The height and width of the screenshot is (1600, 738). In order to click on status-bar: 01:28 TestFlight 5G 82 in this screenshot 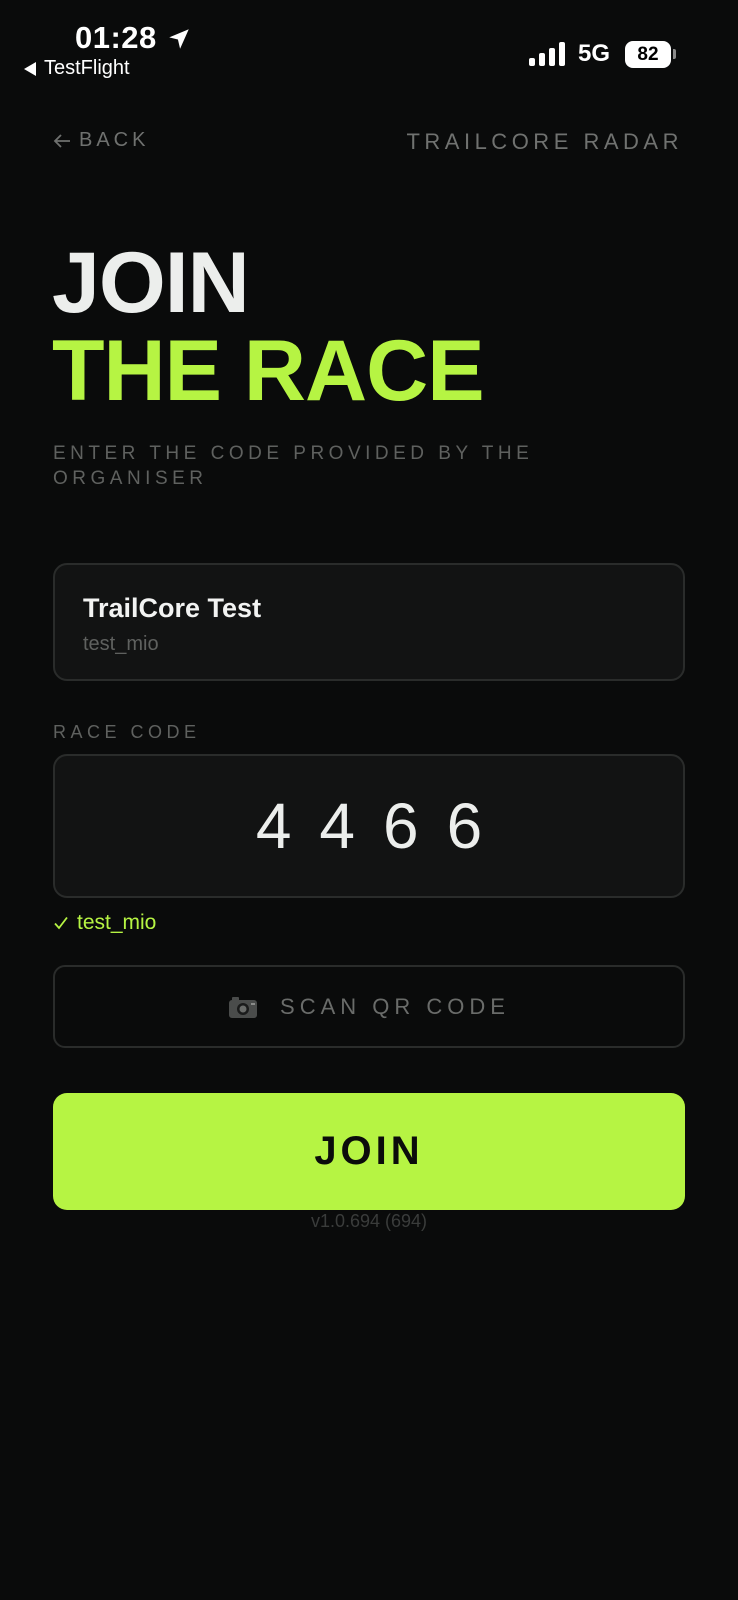, I will do `click(369, 43)`.